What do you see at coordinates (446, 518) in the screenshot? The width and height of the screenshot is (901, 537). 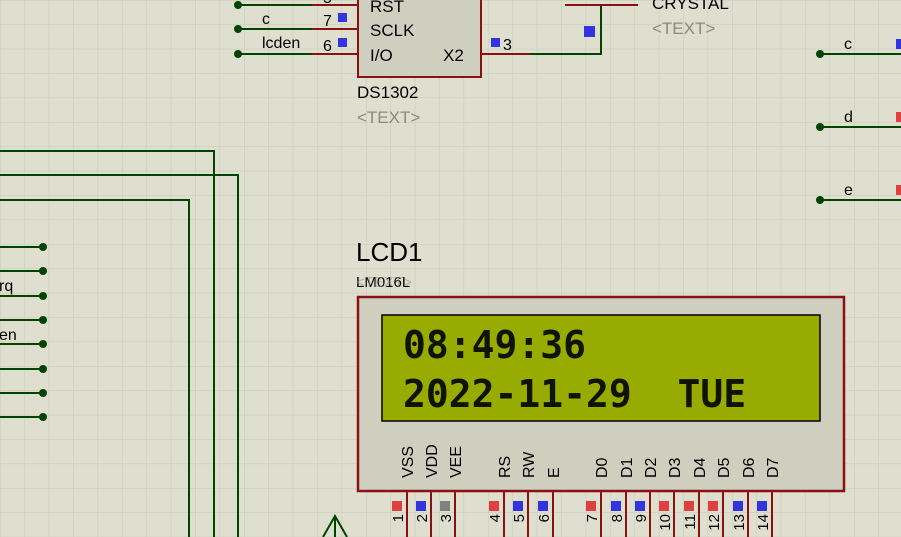 I see `lcd-pin-number-3: 3` at bounding box center [446, 518].